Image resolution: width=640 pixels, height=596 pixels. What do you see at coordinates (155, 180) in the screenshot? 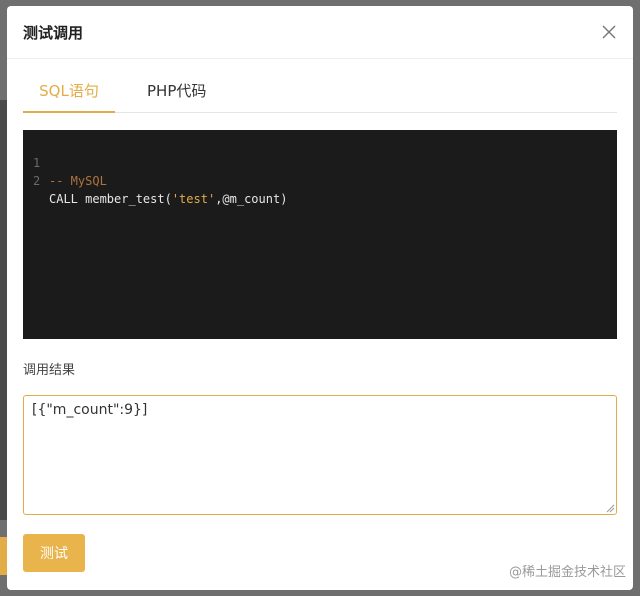
I see `code-line: 2 CALL member_test('test',@m_count)` at bounding box center [155, 180].